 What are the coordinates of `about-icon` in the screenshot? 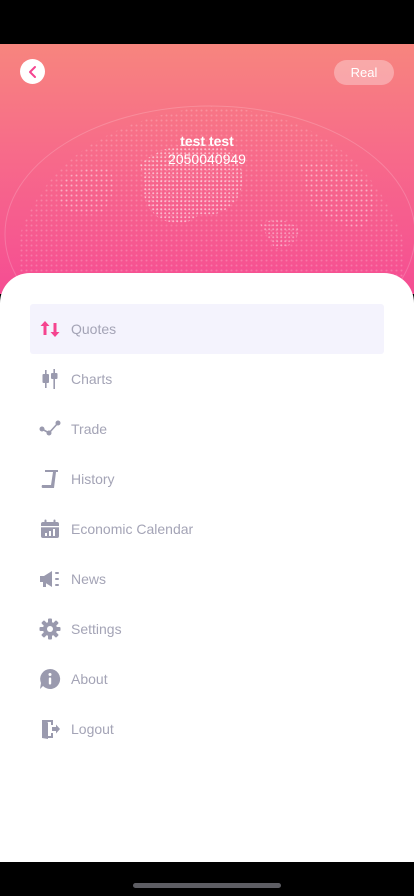 It's located at (50, 679).